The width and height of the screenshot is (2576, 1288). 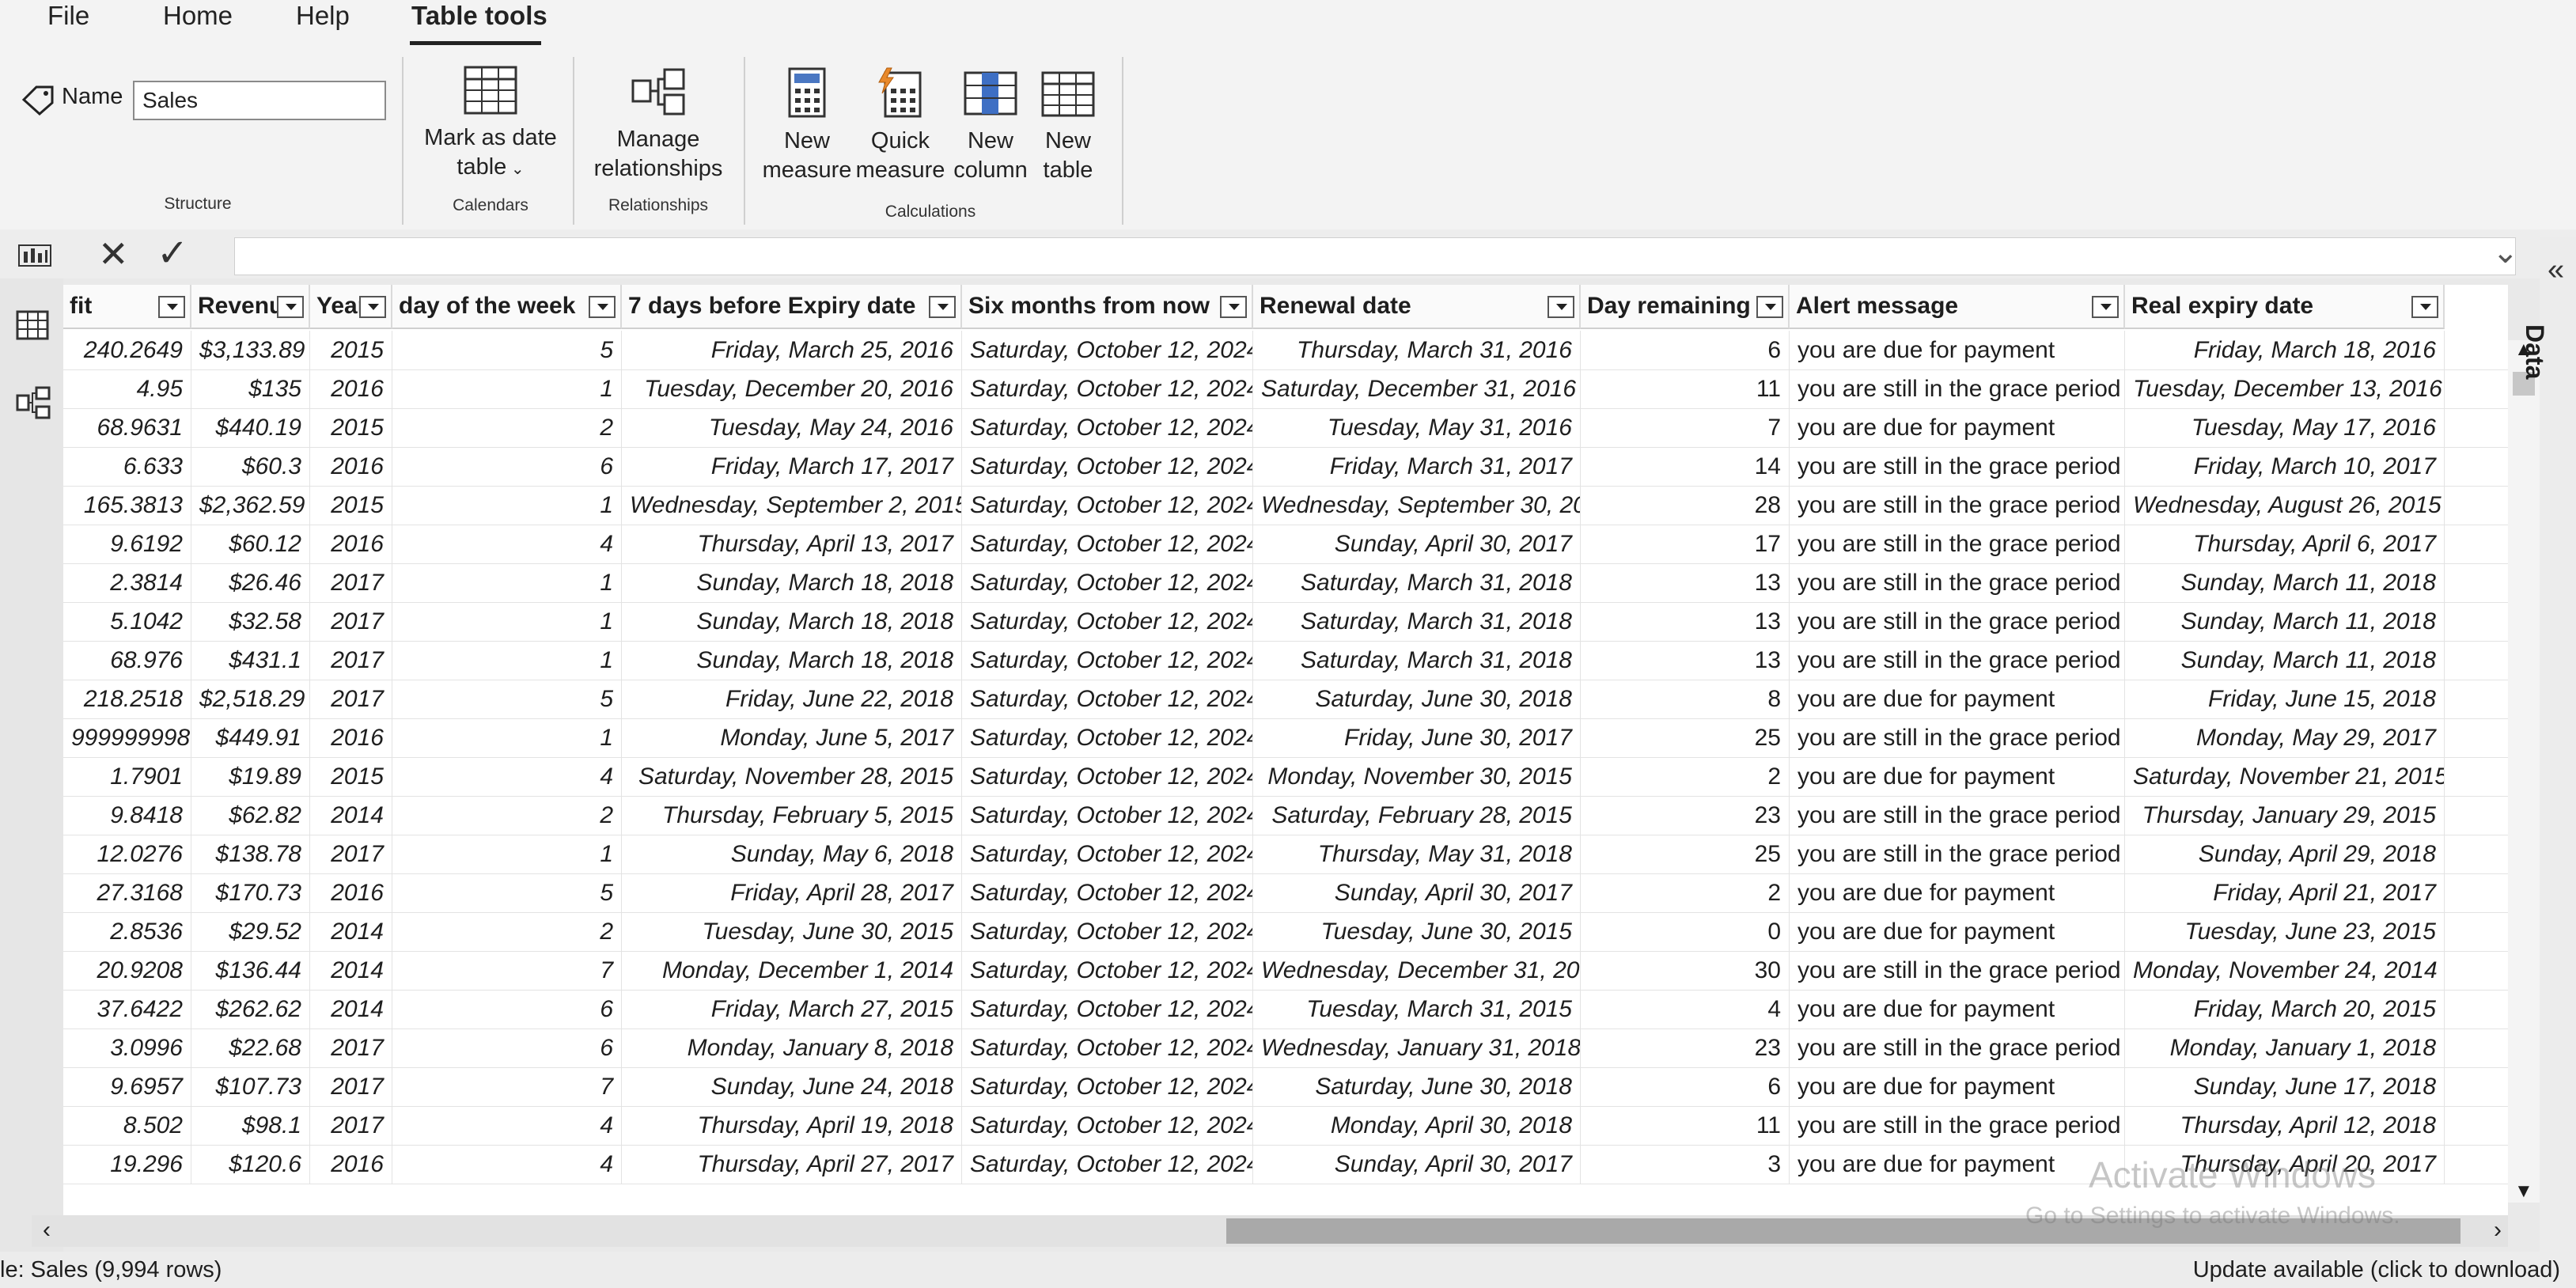 What do you see at coordinates (1417, 1086) in the screenshot?
I see `table-cell: Saturday, June 30, 2018` at bounding box center [1417, 1086].